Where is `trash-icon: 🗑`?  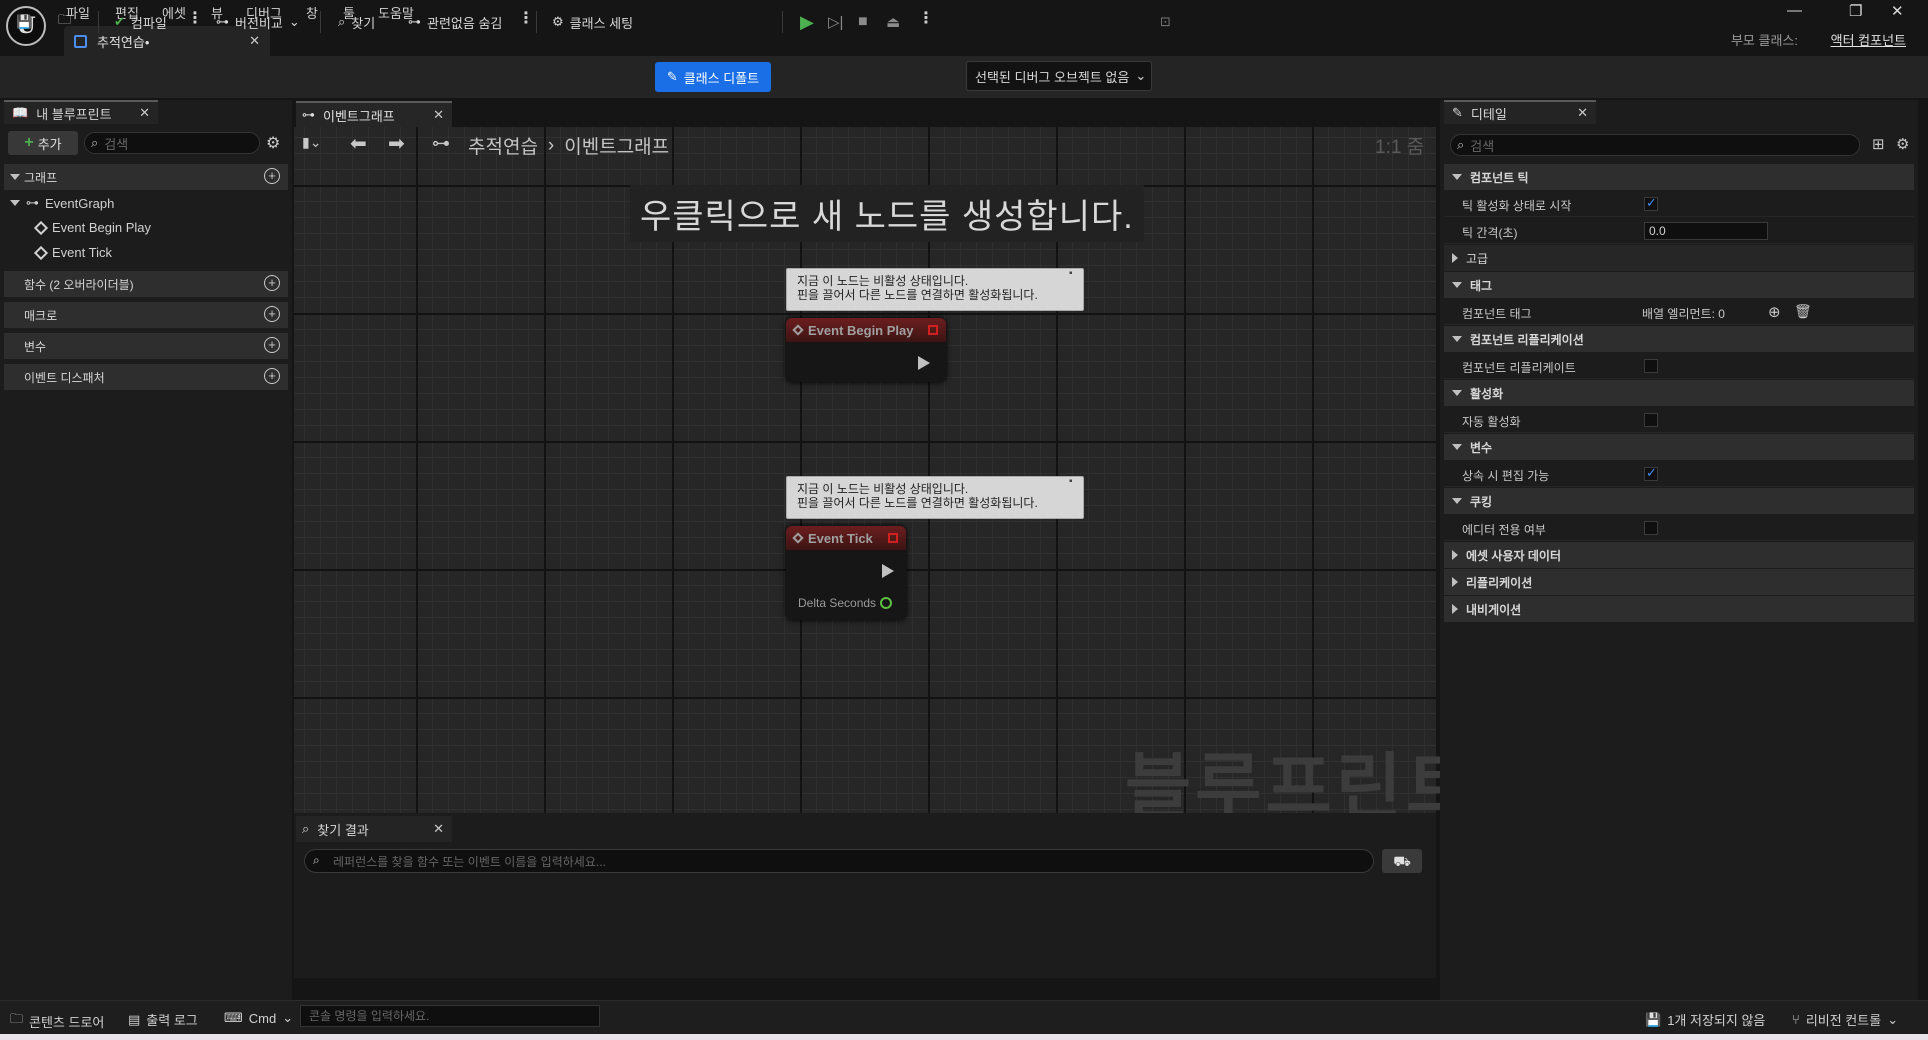 trash-icon: 🗑 is located at coordinates (1803, 311).